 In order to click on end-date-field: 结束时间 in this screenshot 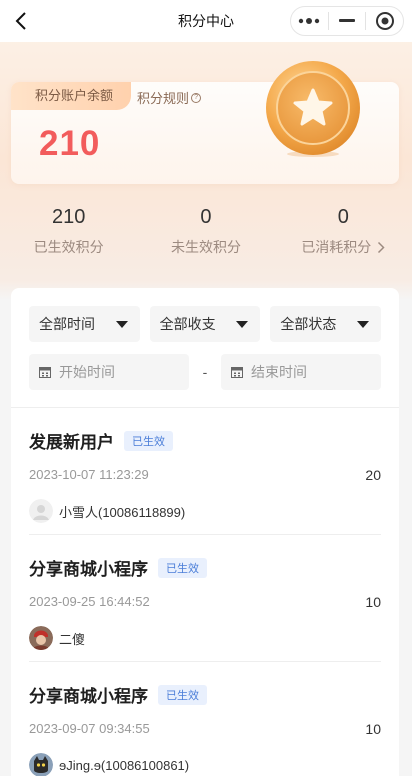, I will do `click(301, 372)`.